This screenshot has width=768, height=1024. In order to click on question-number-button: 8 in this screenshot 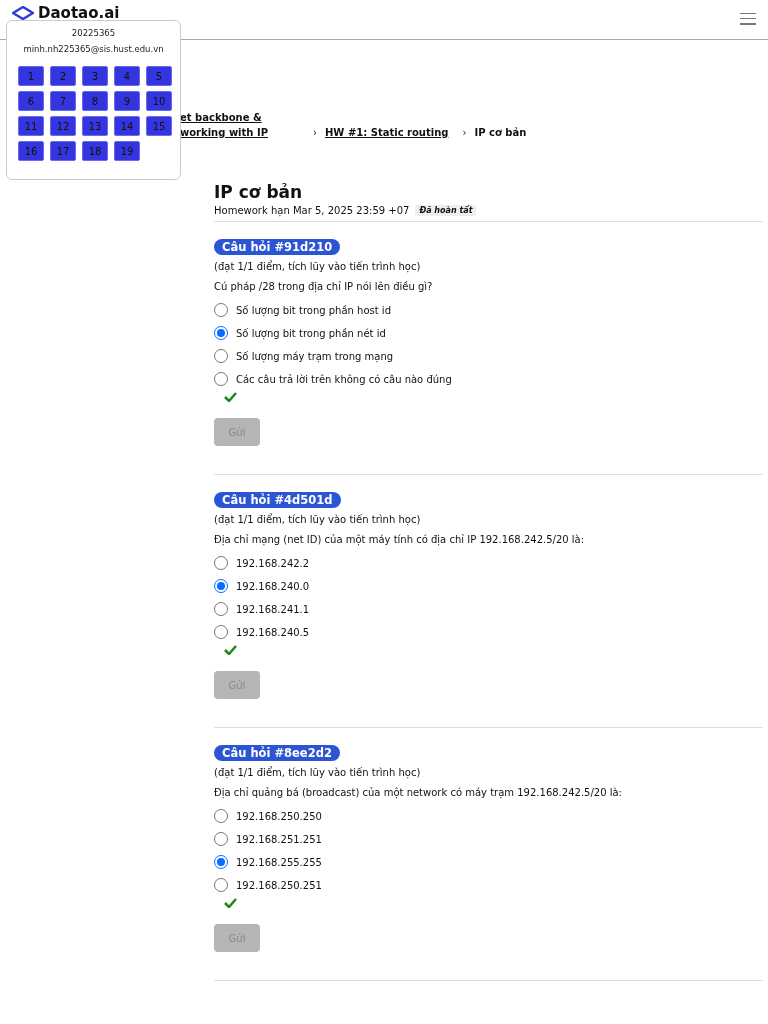, I will do `click(95, 101)`.